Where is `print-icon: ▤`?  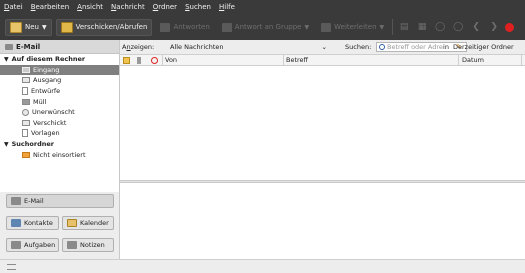 print-icon: ▤ is located at coordinates (404, 27).